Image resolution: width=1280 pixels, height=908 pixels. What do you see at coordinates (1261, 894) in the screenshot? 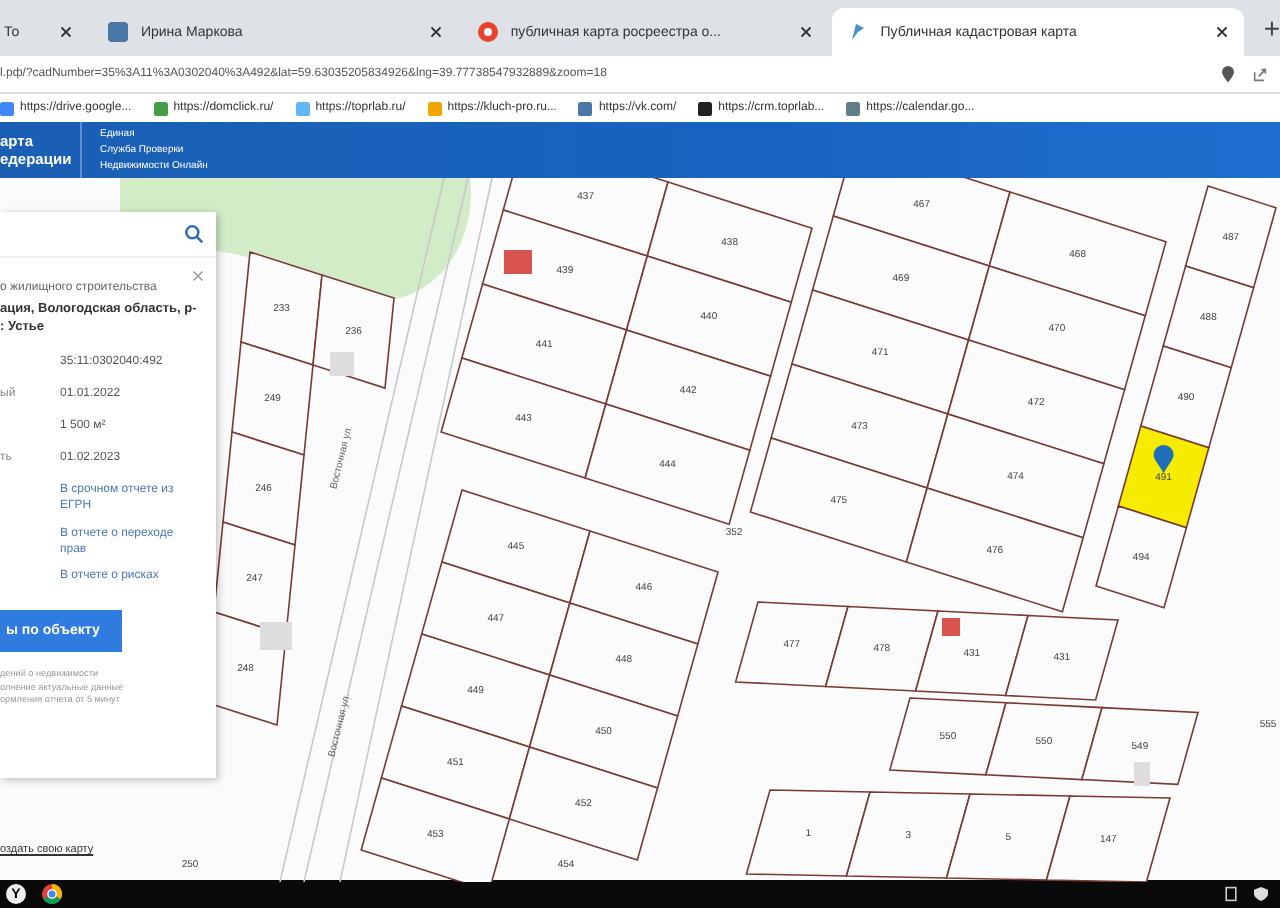
I see `shield-icon` at bounding box center [1261, 894].